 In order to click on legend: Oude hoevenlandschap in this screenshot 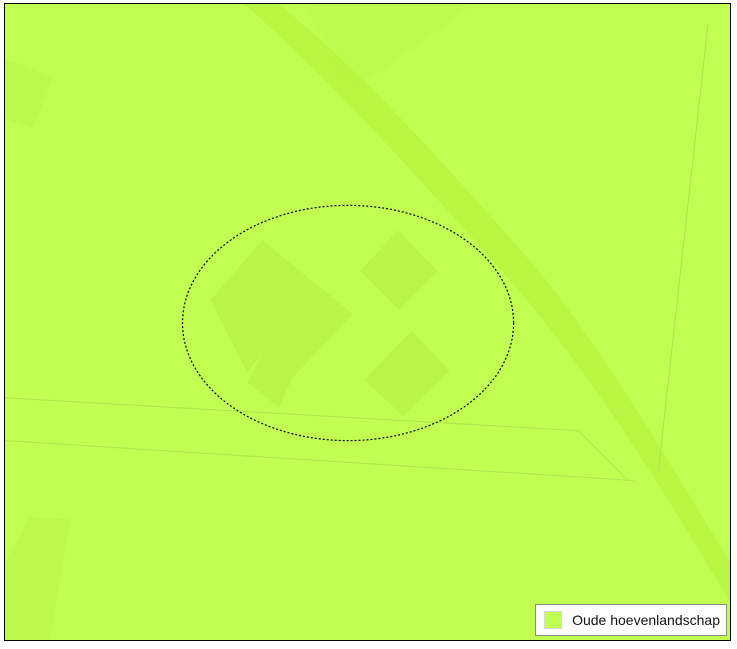, I will do `click(631, 620)`.